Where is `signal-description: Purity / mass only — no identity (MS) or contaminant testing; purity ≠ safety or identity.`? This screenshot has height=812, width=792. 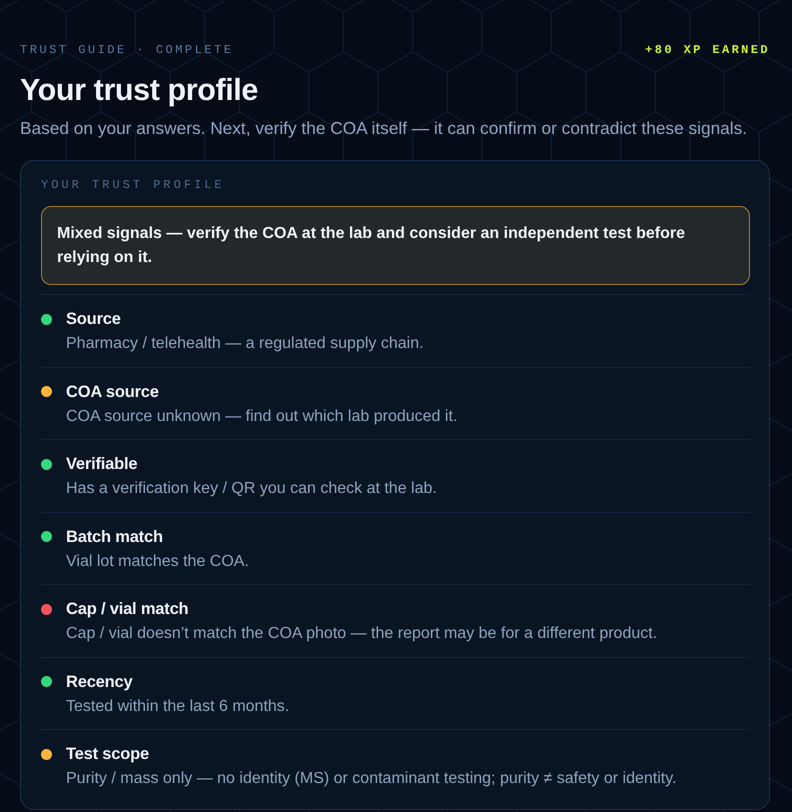 signal-description: Purity / mass only — no identity (MS) or contaminant testing; purity ≠ safety or identity. is located at coordinates (372, 779).